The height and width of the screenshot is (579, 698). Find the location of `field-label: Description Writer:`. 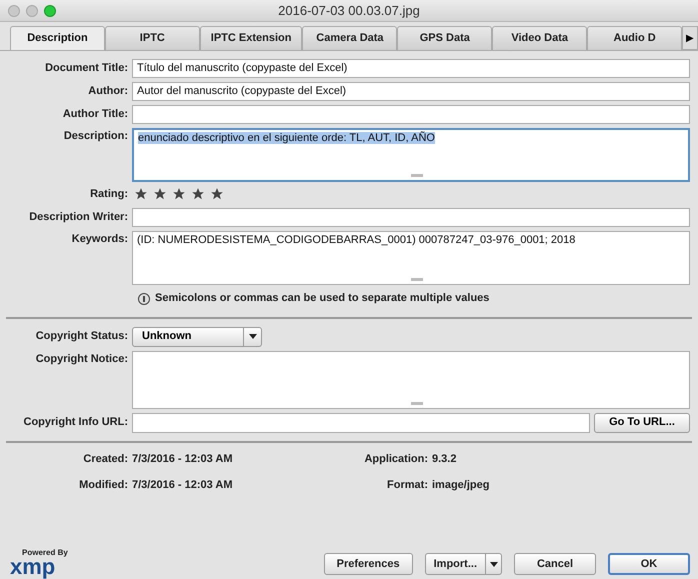

field-label: Description Writer: is located at coordinates (78, 216).